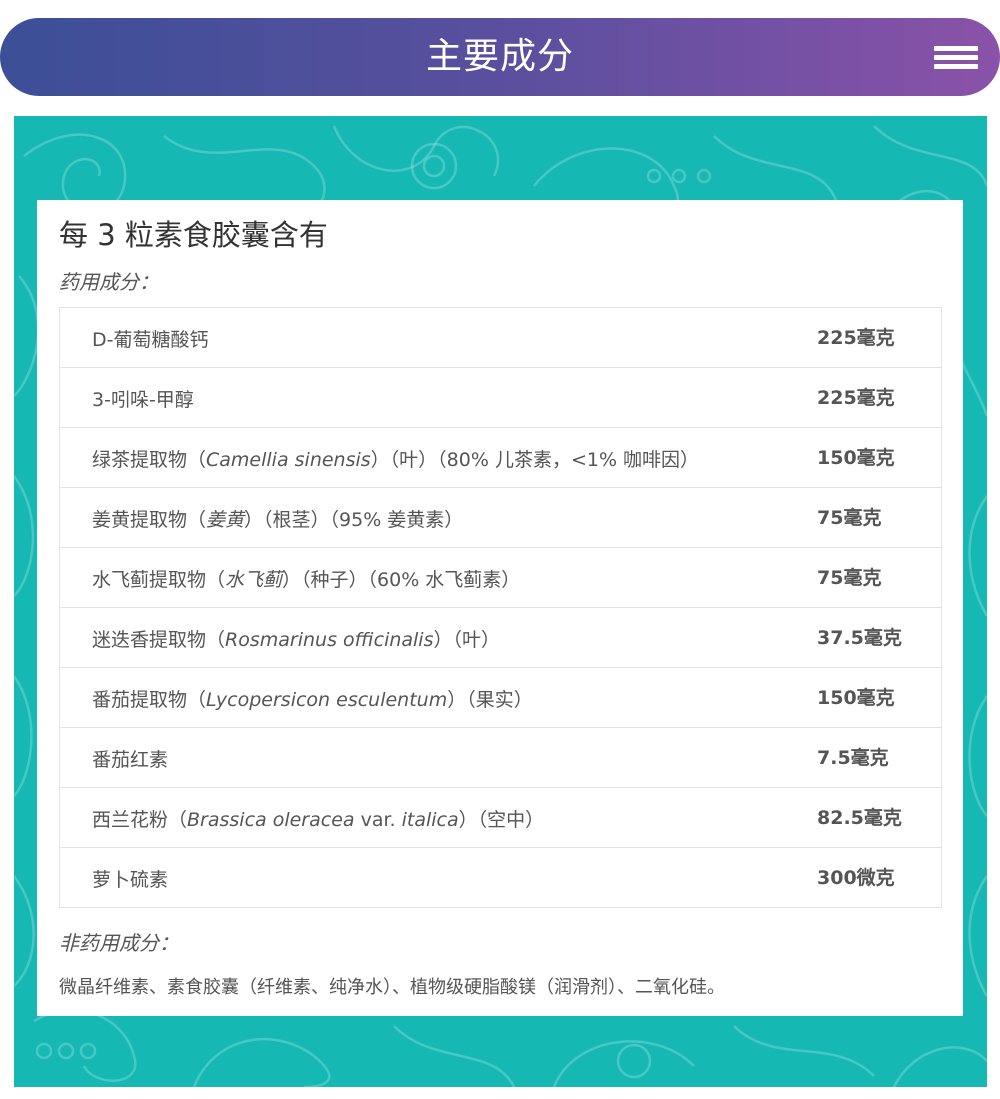 The image size is (1000, 1099). Describe the element at coordinates (467, 640) in the screenshot. I see `name-text: ）（叶）` at that location.